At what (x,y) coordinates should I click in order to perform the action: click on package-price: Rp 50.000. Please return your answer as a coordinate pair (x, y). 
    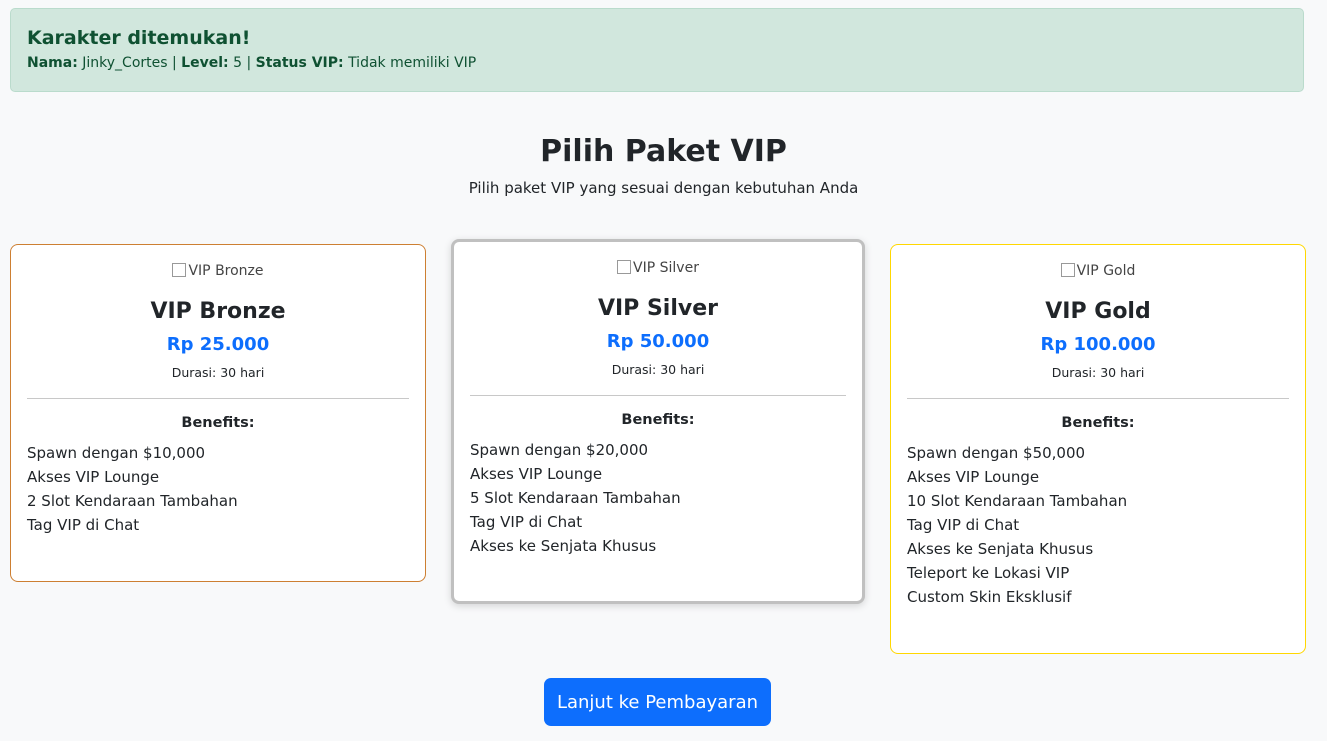
    Looking at the image, I should click on (658, 341).